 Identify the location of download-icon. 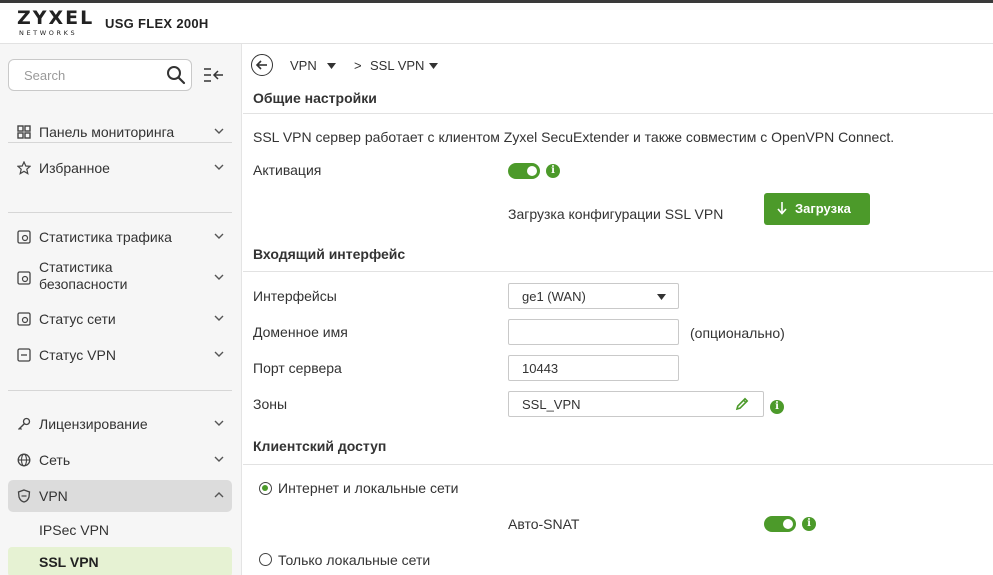
(782, 208).